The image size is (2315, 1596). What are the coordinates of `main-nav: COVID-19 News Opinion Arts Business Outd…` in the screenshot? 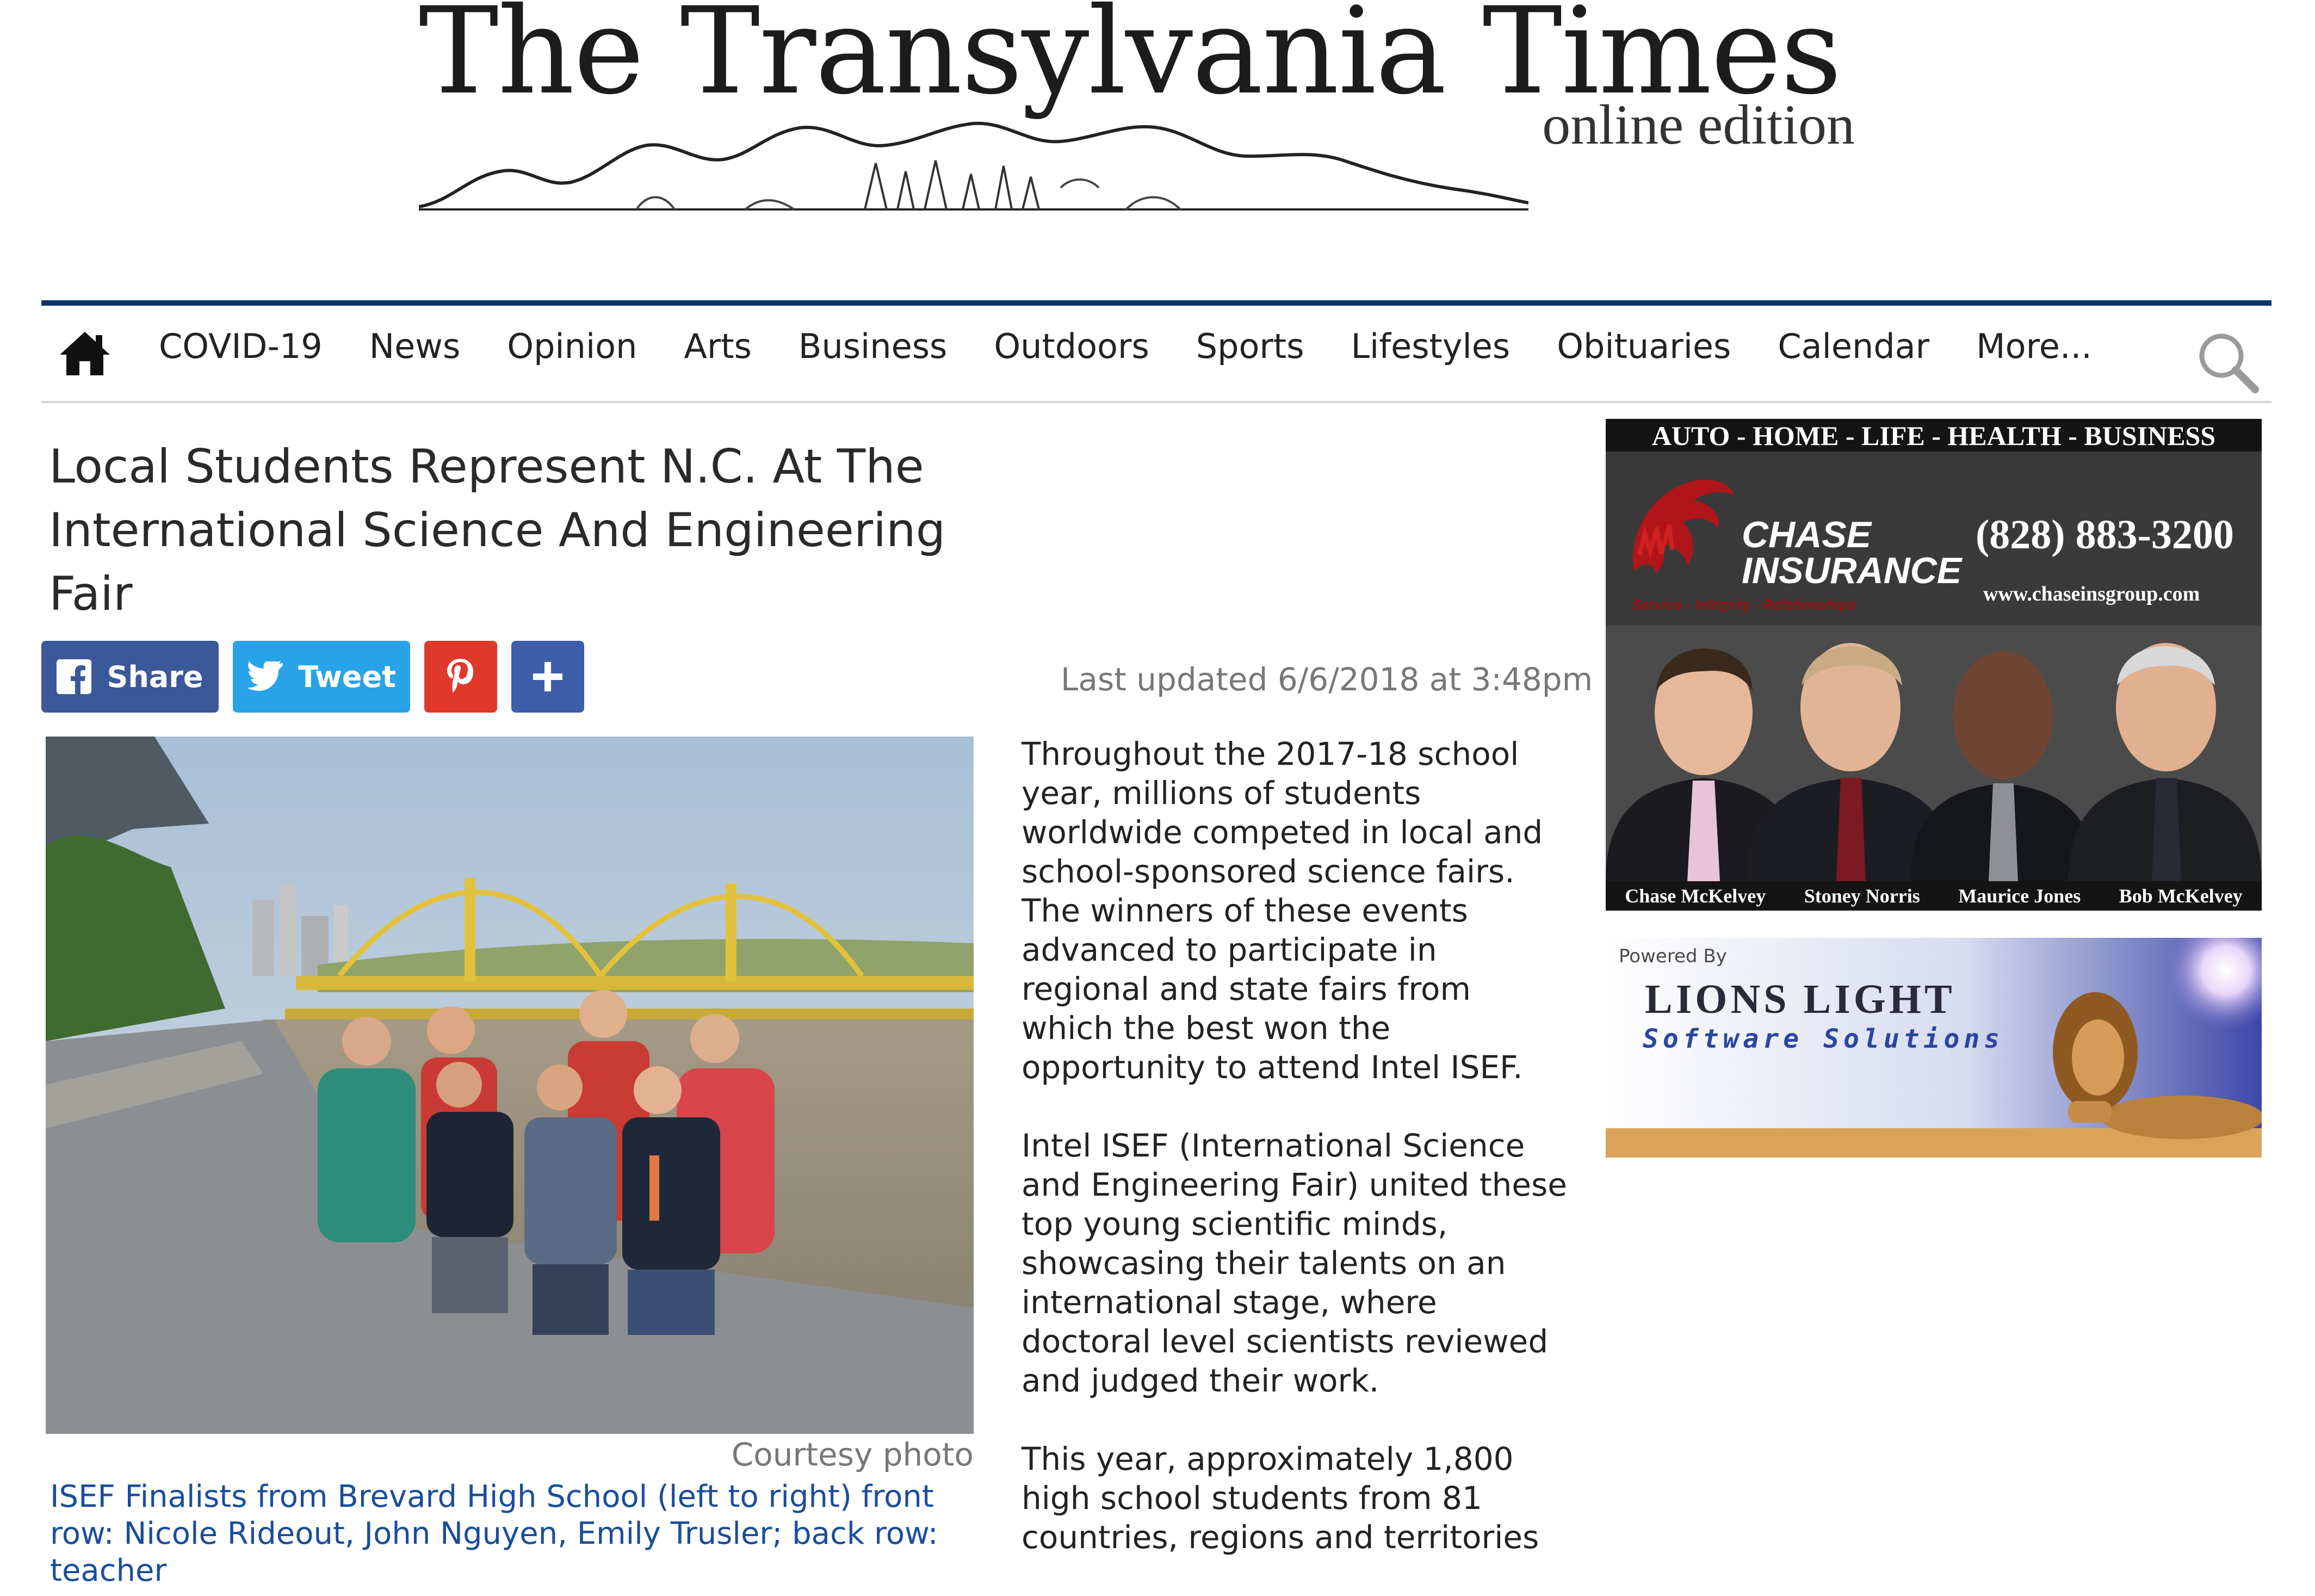 It's located at (1156, 351).